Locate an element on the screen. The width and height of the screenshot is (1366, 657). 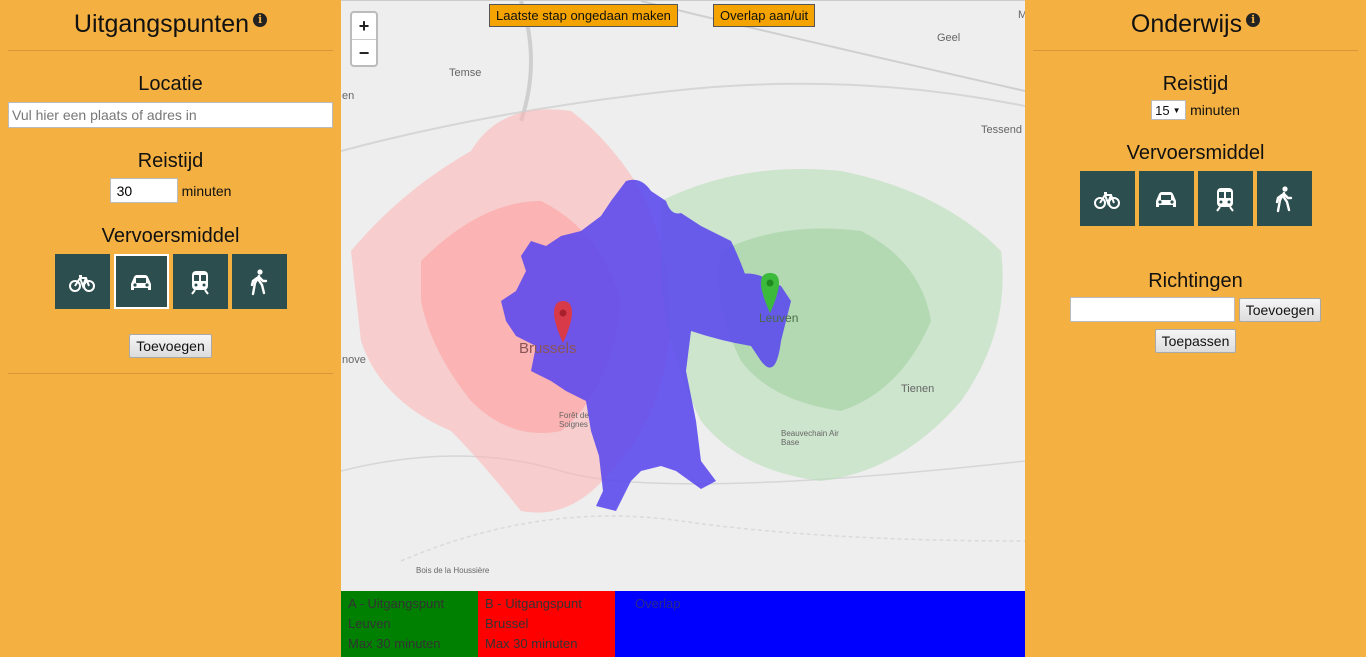
right-panel-title-row: Onderwijs i is located at coordinates (1195, 25).